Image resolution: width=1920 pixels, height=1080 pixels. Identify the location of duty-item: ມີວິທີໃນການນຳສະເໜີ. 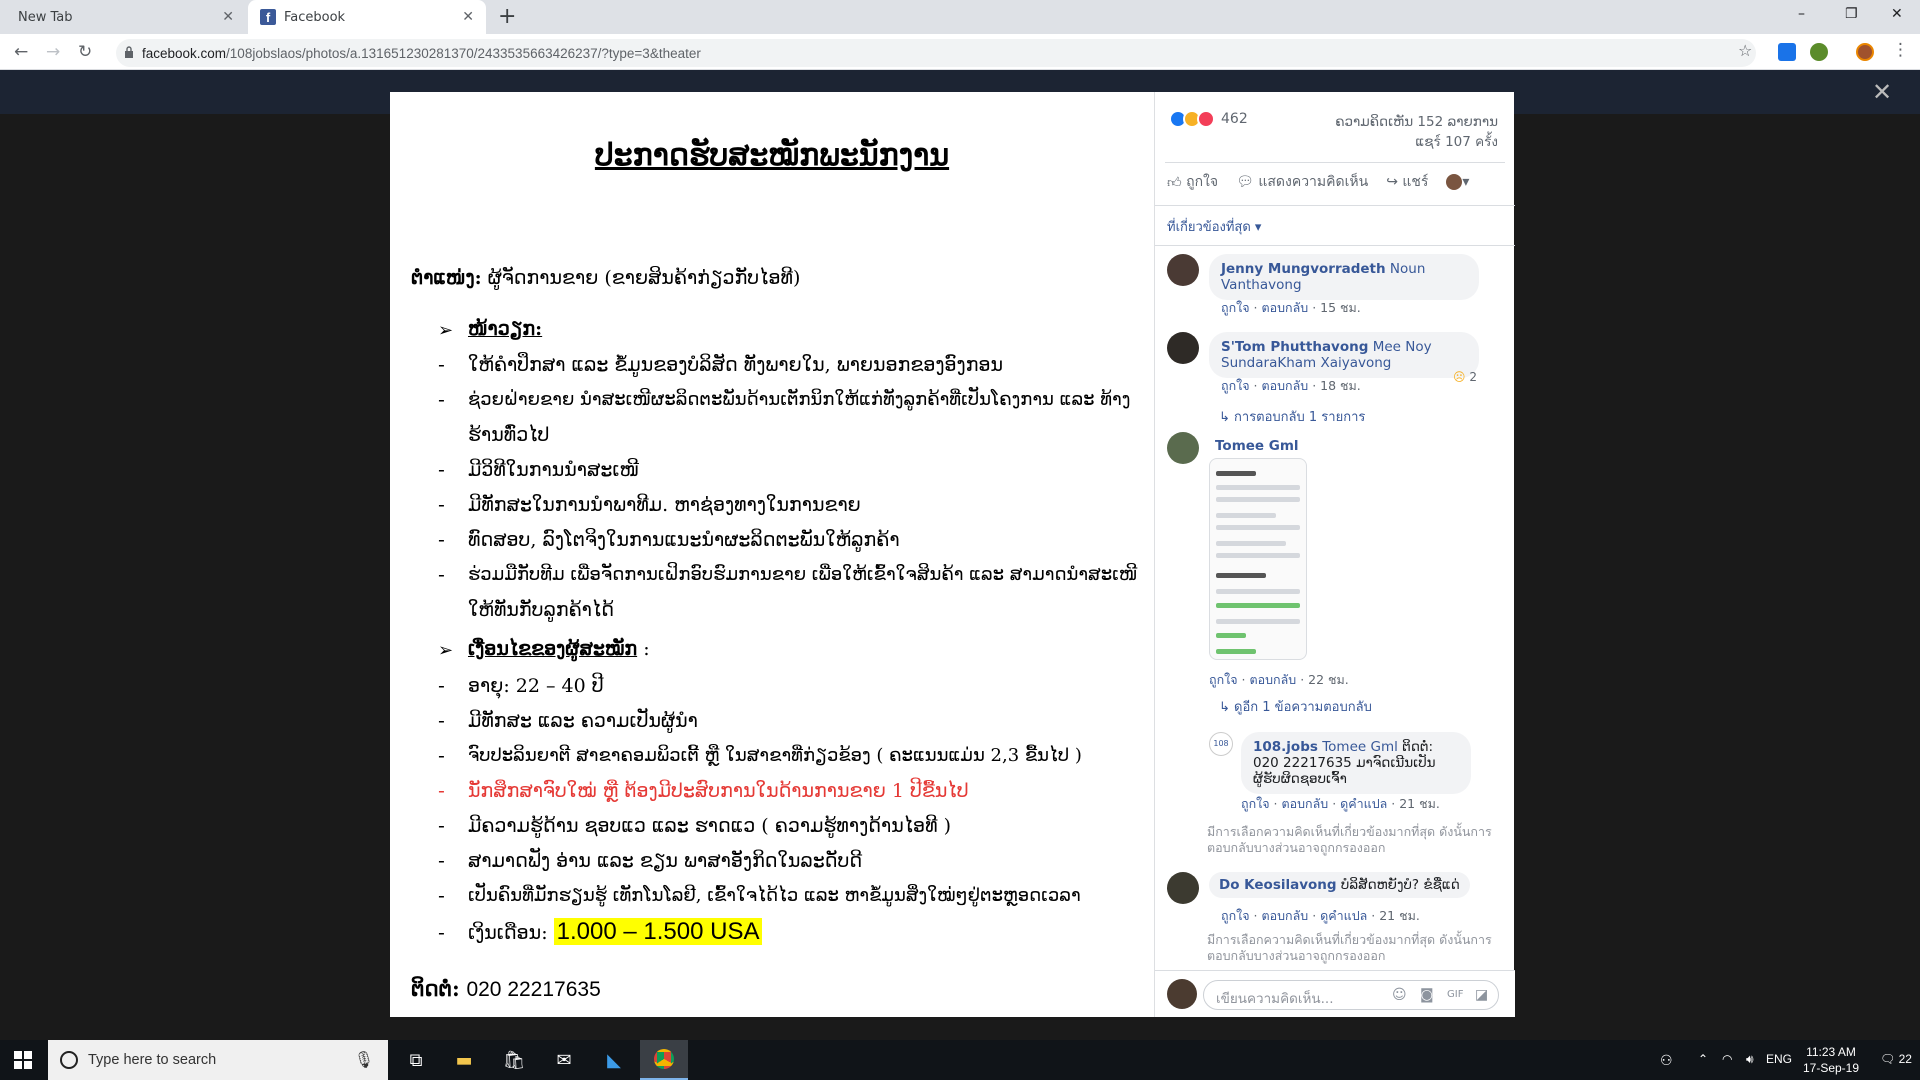
(553, 470).